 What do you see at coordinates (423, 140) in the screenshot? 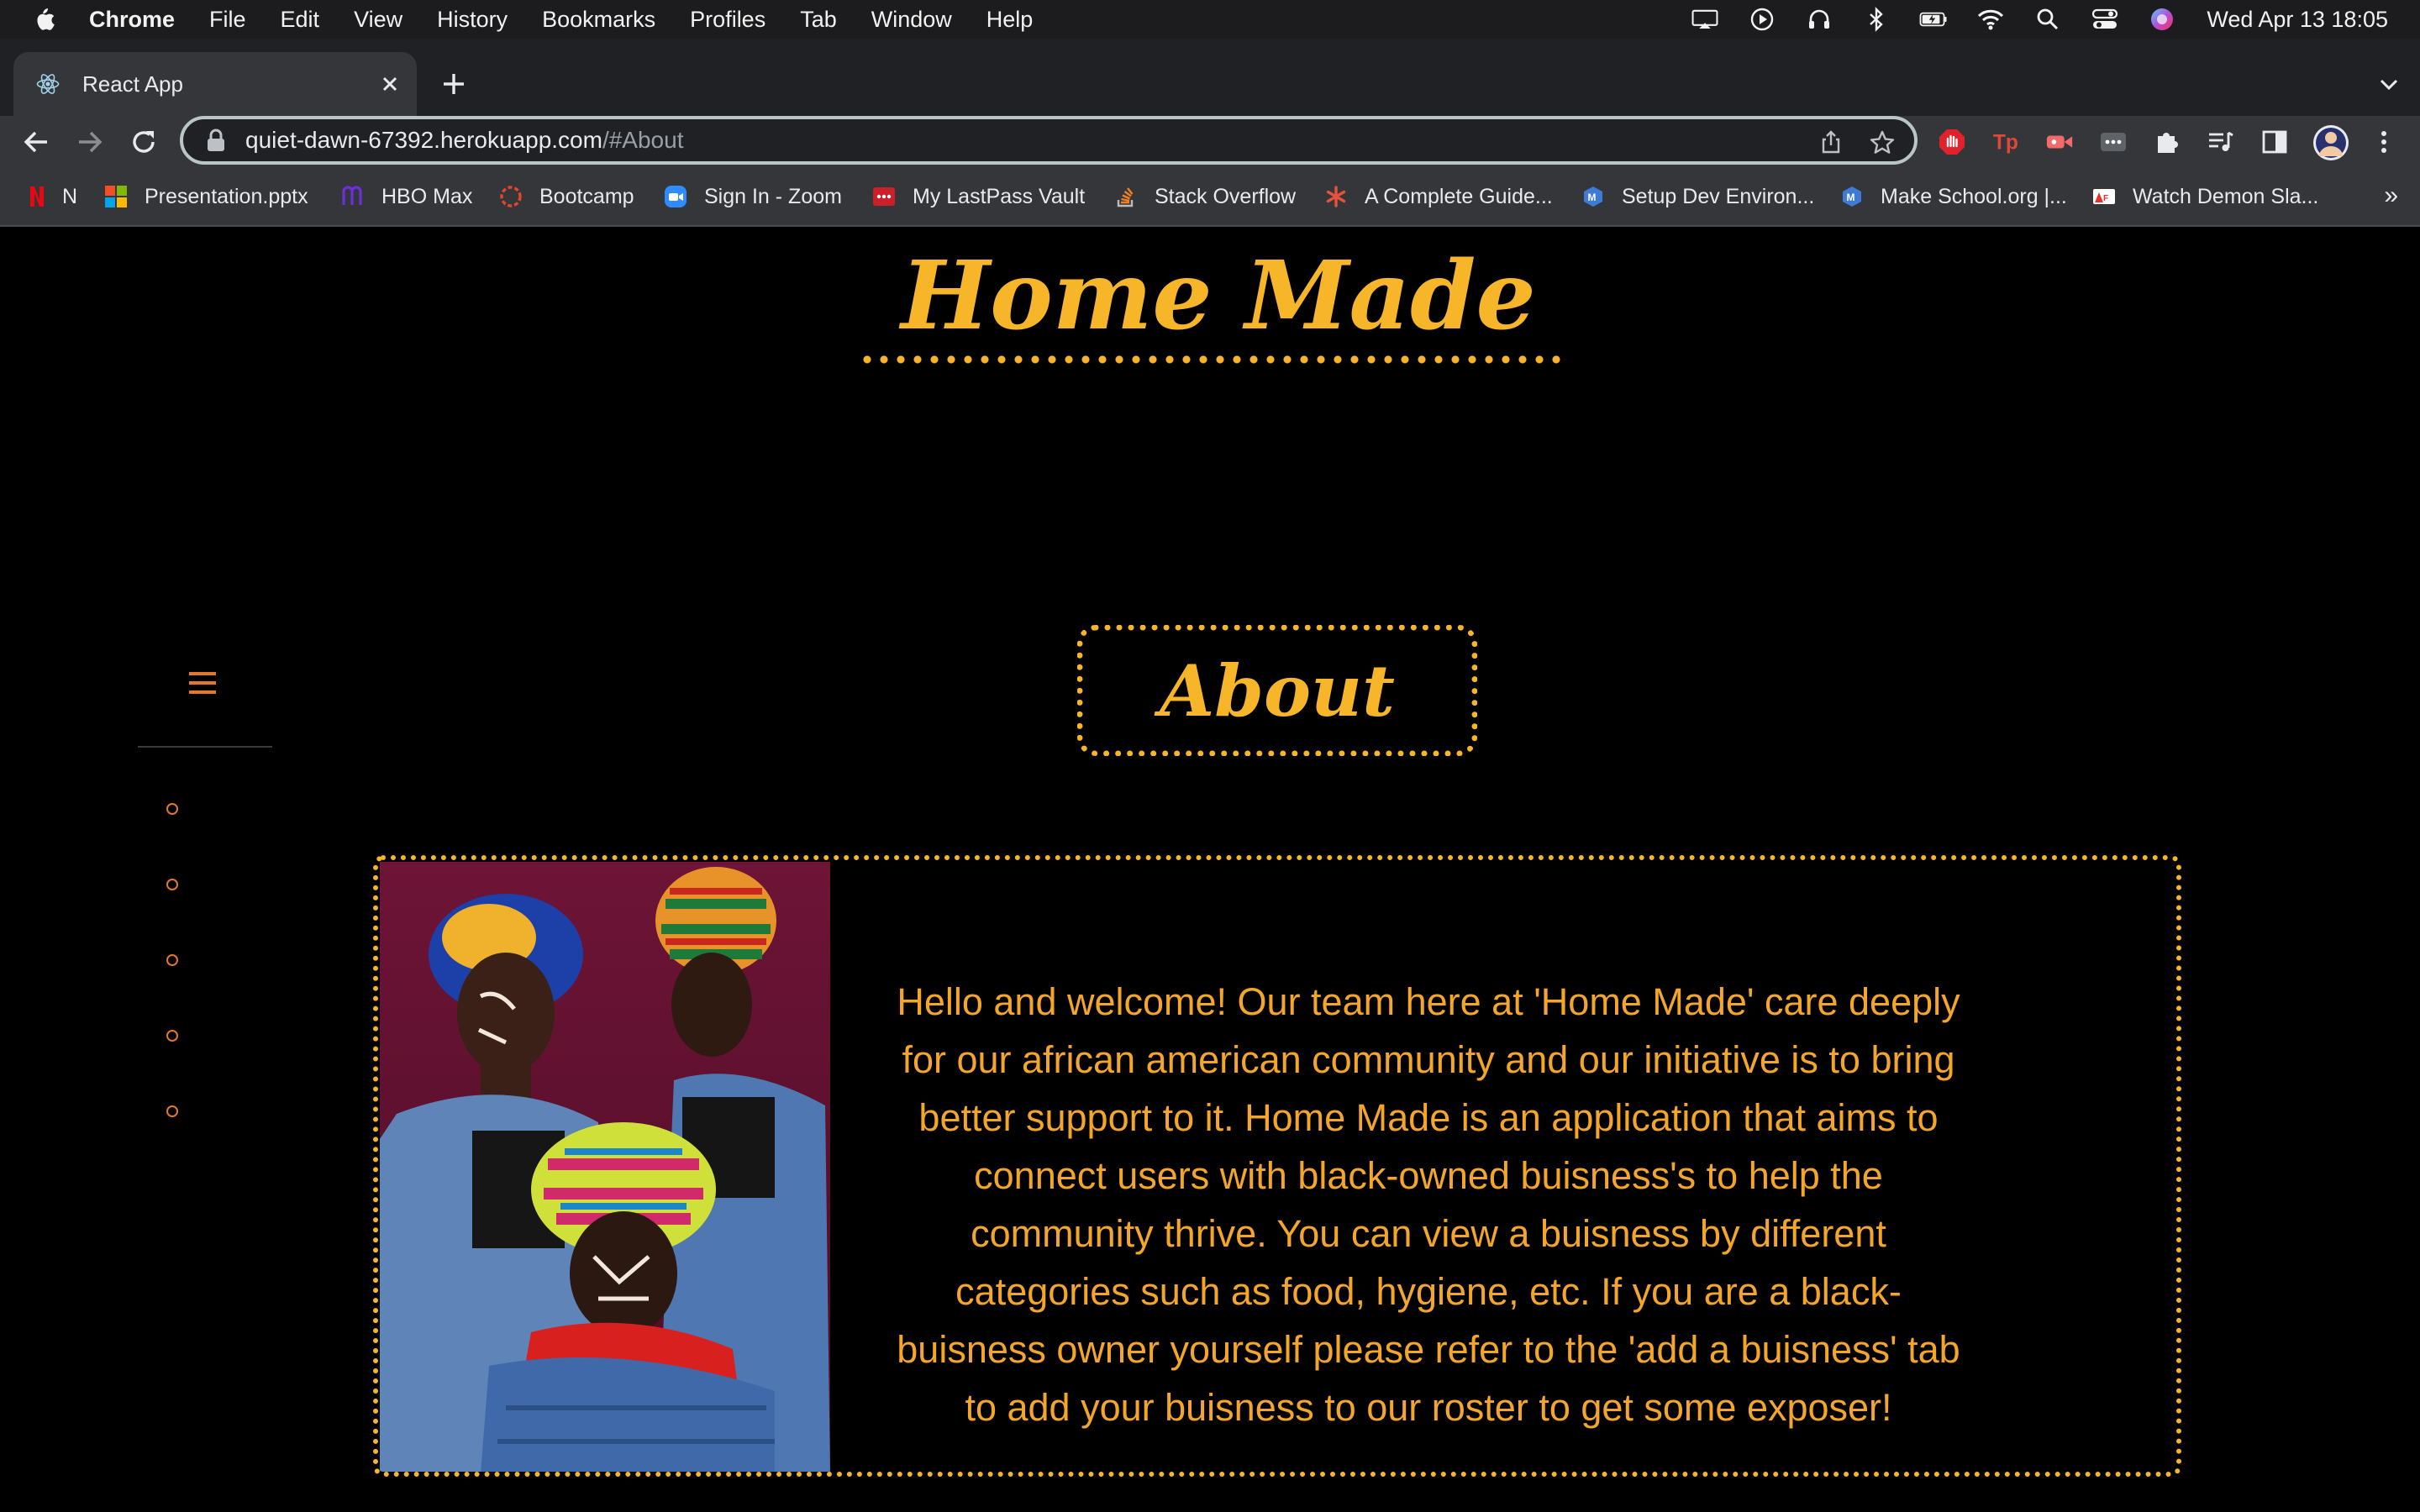
I see `url-host: quiet-dawn-67392.herokuapp.com` at bounding box center [423, 140].